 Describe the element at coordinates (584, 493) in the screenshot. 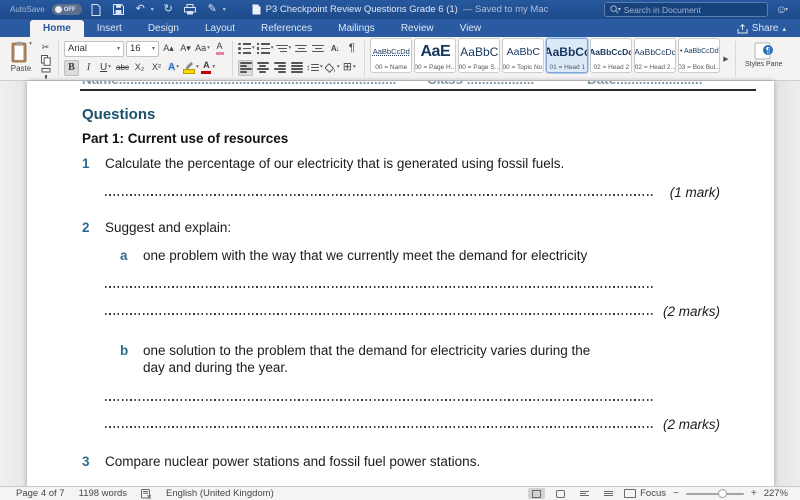

I see `outline-view-button` at that location.